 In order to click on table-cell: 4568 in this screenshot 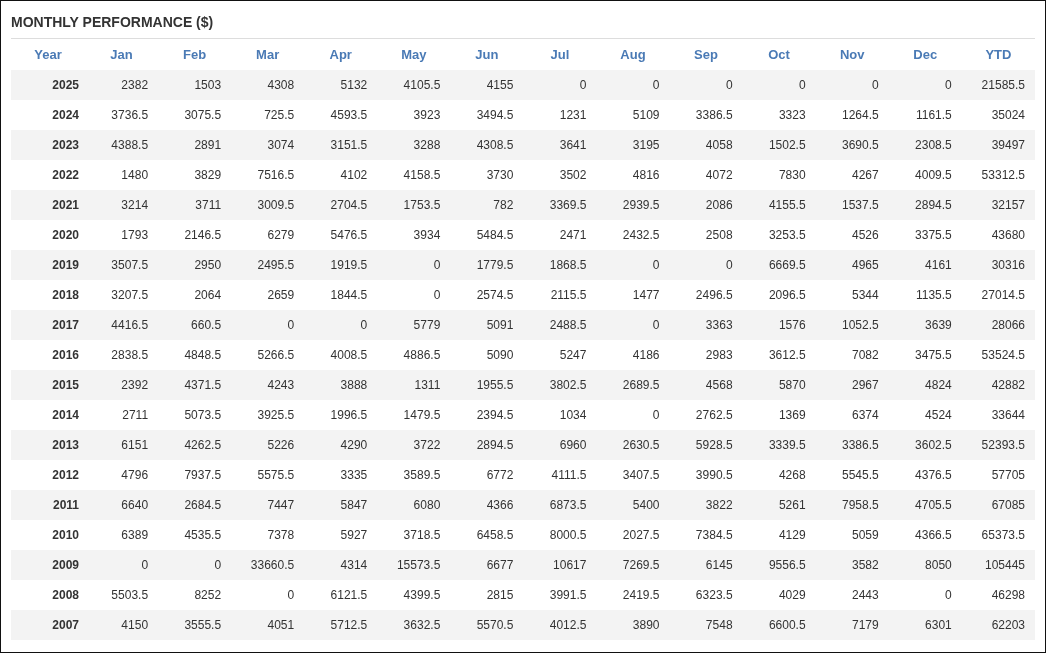, I will do `click(719, 385)`.